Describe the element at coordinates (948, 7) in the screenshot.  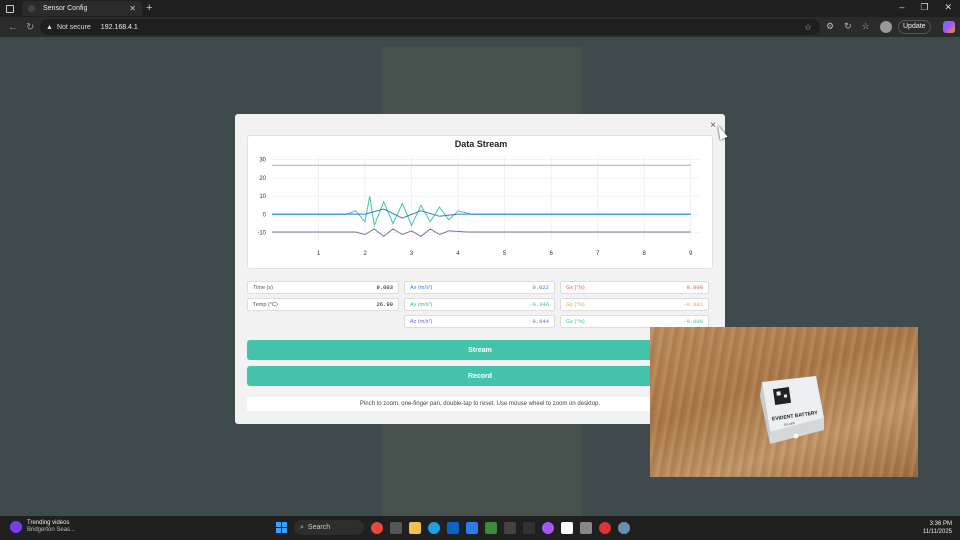
I see `close-window-icon: ✕` at that location.